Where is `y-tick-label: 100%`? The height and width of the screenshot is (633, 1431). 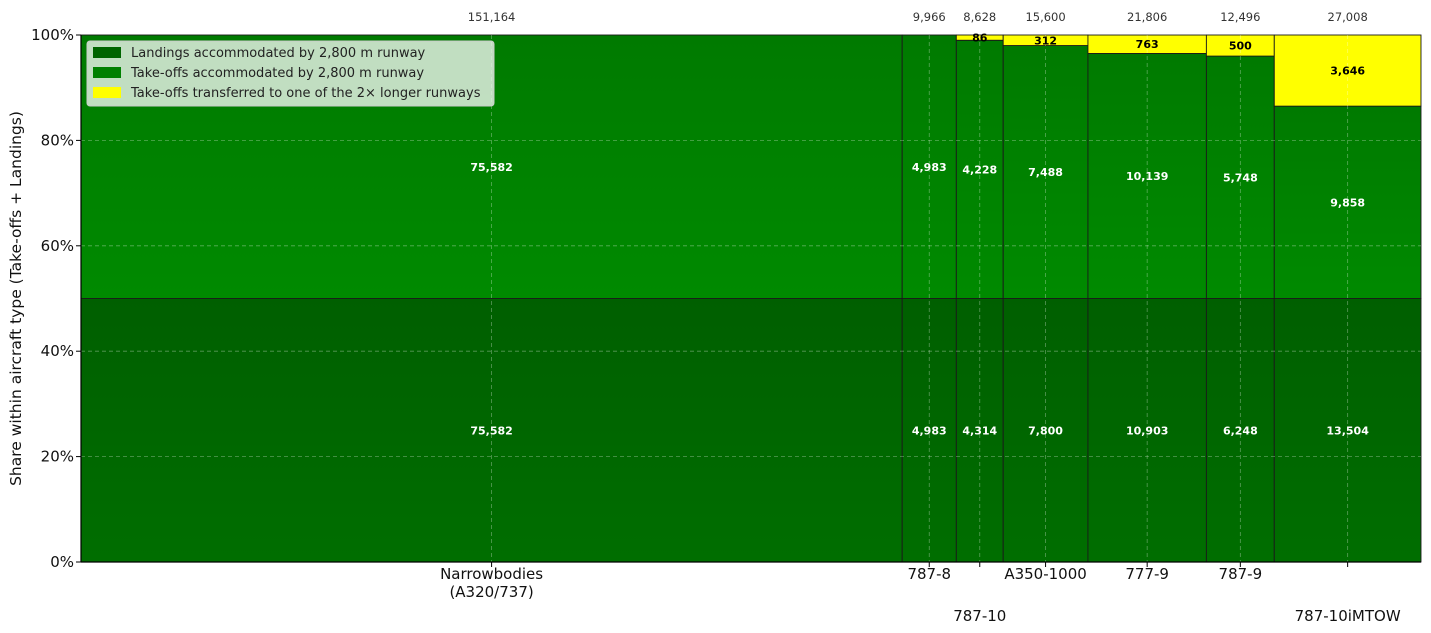
y-tick-label: 100% is located at coordinates (52, 35).